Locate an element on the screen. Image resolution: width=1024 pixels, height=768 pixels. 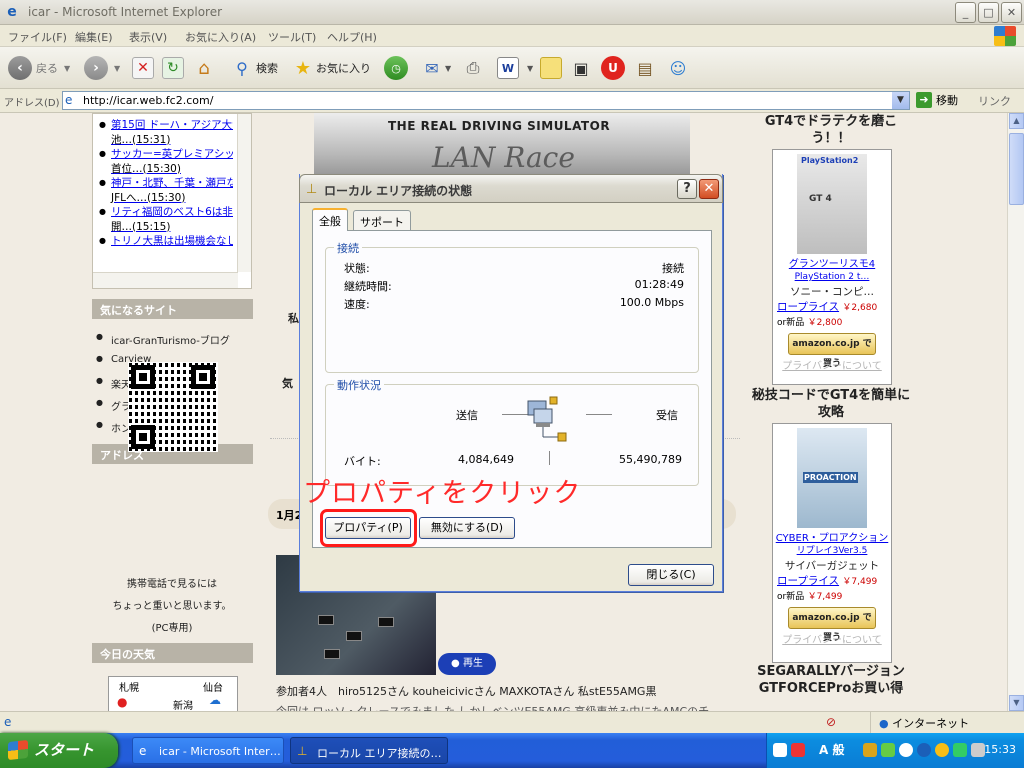
scroll-down-icon: ▼ is located at coordinates (1016, 703).